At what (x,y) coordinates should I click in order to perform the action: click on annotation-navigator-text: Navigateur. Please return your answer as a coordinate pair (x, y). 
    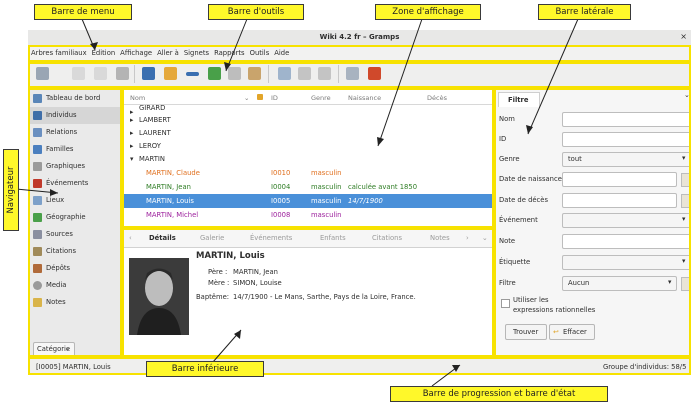
    Looking at the image, I should click on (11, 190).